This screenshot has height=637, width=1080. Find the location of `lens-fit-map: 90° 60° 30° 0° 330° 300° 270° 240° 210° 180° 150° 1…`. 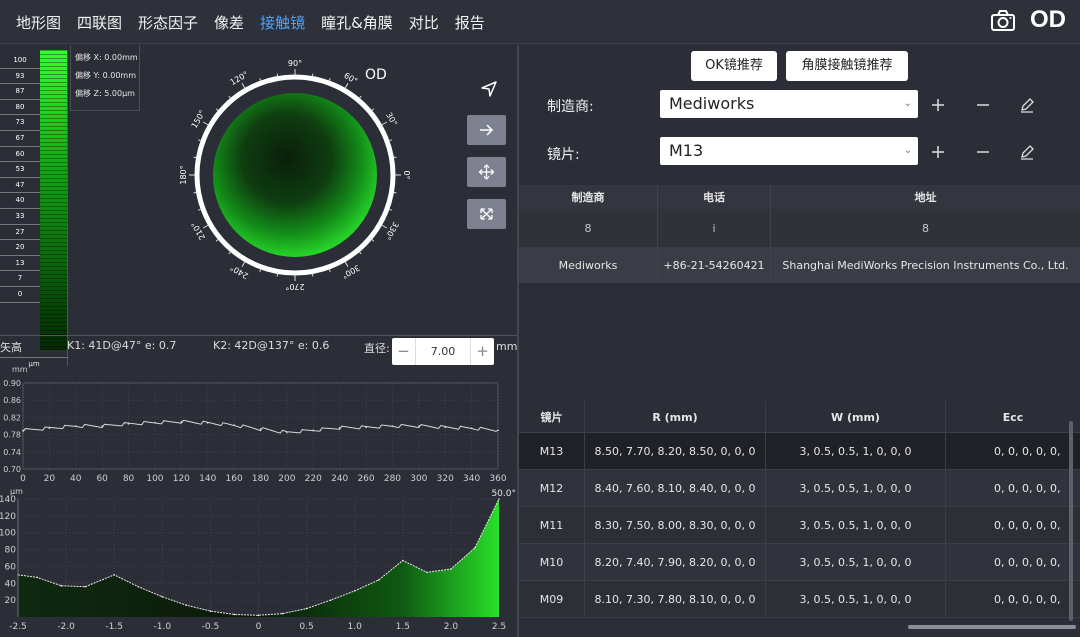

lens-fit-map: 90° 60° 30° 0° 330° 300° 270° 240° 210° 180° 150° 1… is located at coordinates (295, 175).